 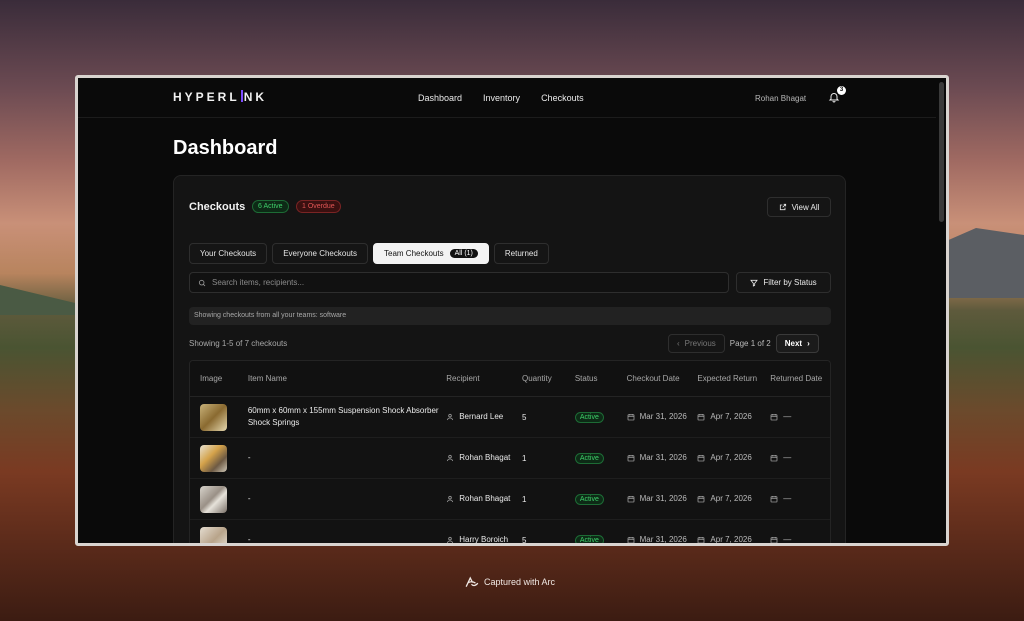 What do you see at coordinates (780, 98) in the screenshot?
I see `user-name: Rohan Bhagat` at bounding box center [780, 98].